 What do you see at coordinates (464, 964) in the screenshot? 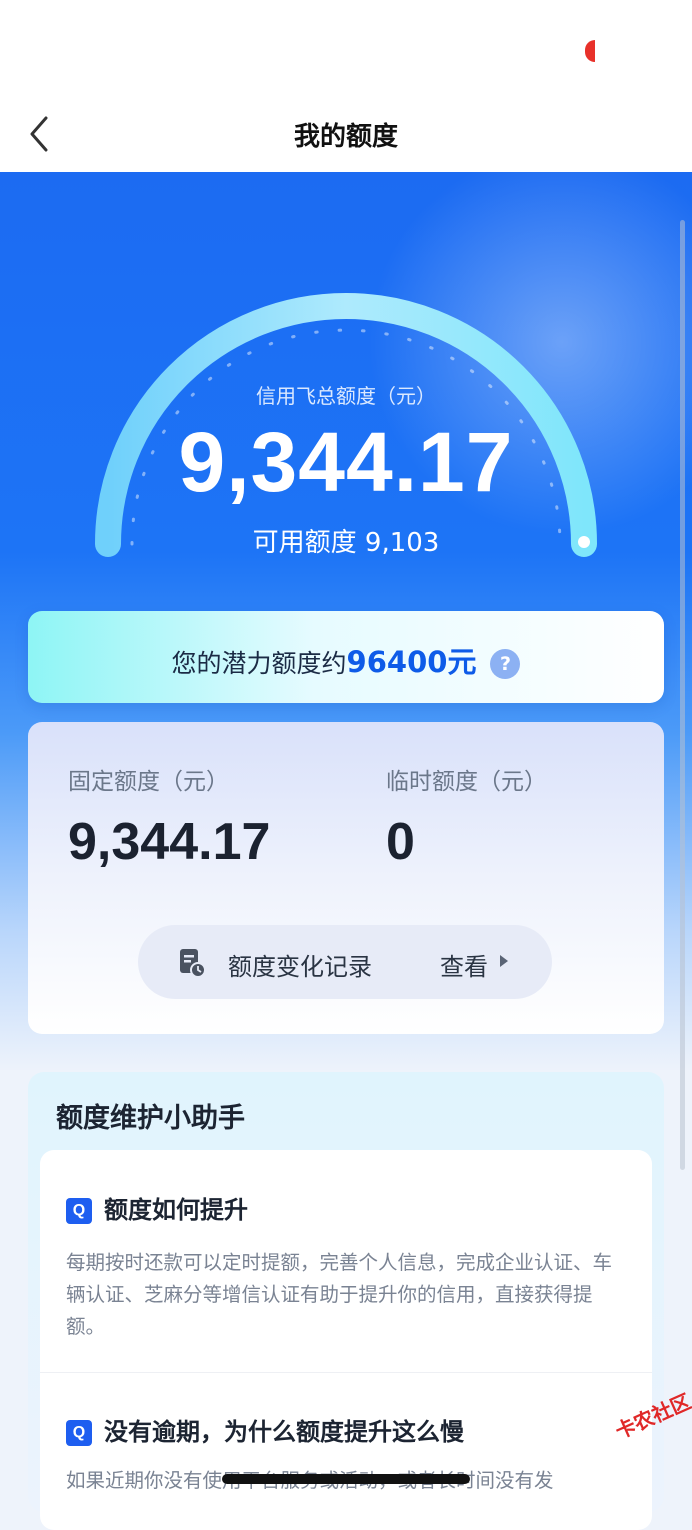
I see `view-link: 查看` at bounding box center [464, 964].